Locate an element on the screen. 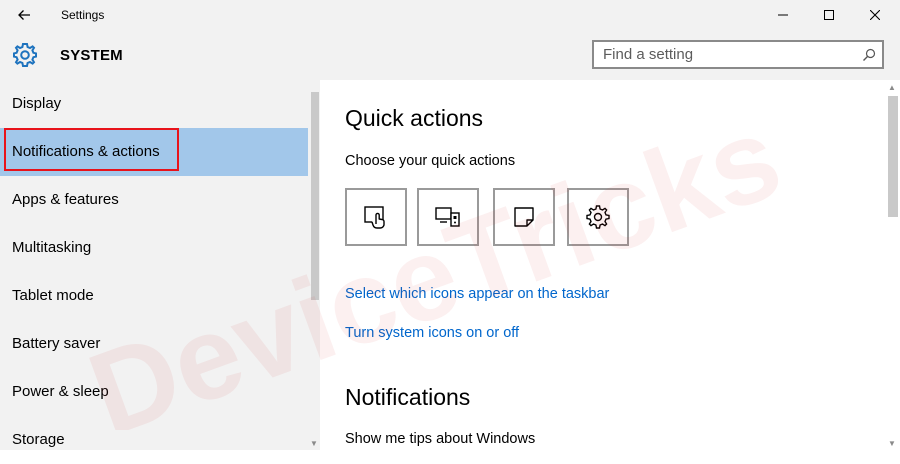 This screenshot has height=464, width=900. note-icon is located at coordinates (524, 217).